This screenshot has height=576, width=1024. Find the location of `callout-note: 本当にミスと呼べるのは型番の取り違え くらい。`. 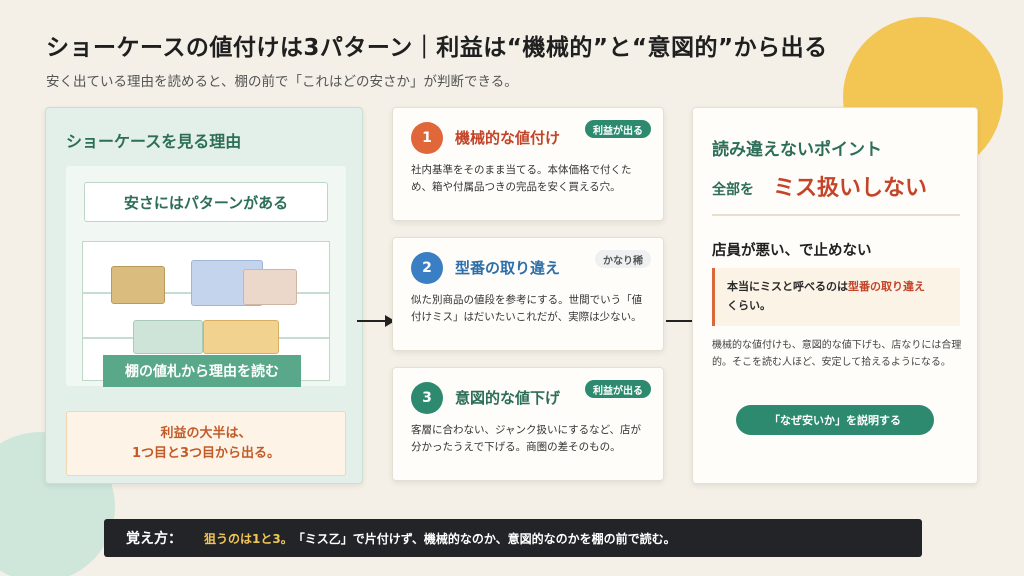

callout-note: 本当にミスと呼べるのは型番の取り違え くらい。 is located at coordinates (836, 297).